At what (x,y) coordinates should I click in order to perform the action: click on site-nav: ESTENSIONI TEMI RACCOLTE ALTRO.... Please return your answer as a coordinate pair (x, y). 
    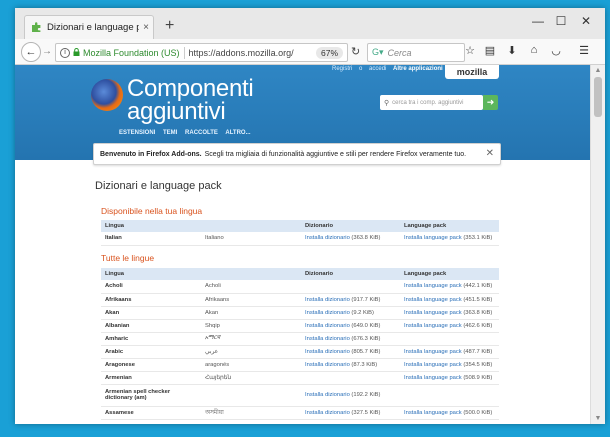
    Looking at the image, I should click on (188, 133).